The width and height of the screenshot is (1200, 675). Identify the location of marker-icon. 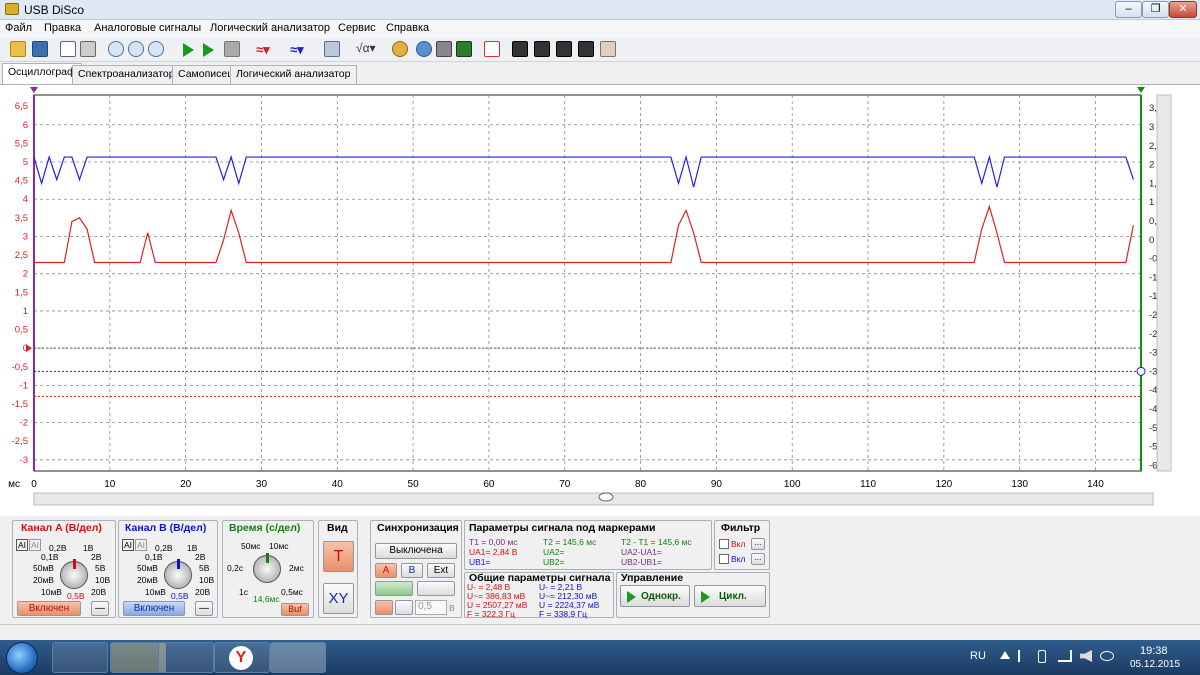
(492, 49).